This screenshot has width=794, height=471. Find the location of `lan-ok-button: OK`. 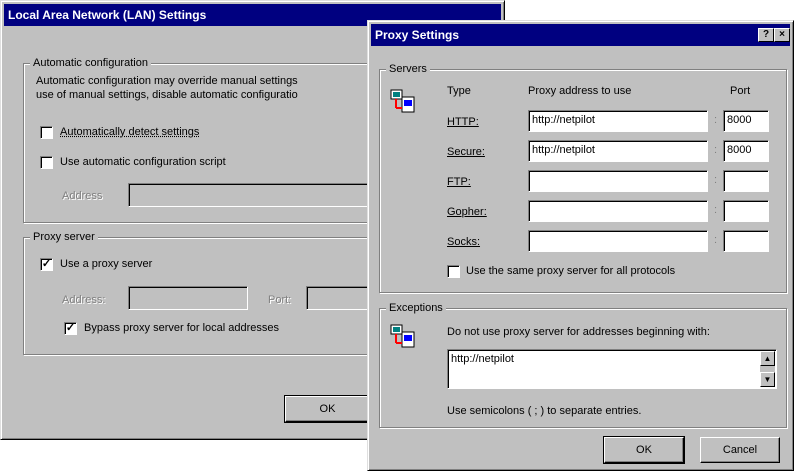

lan-ok-button: OK is located at coordinates (327, 409).